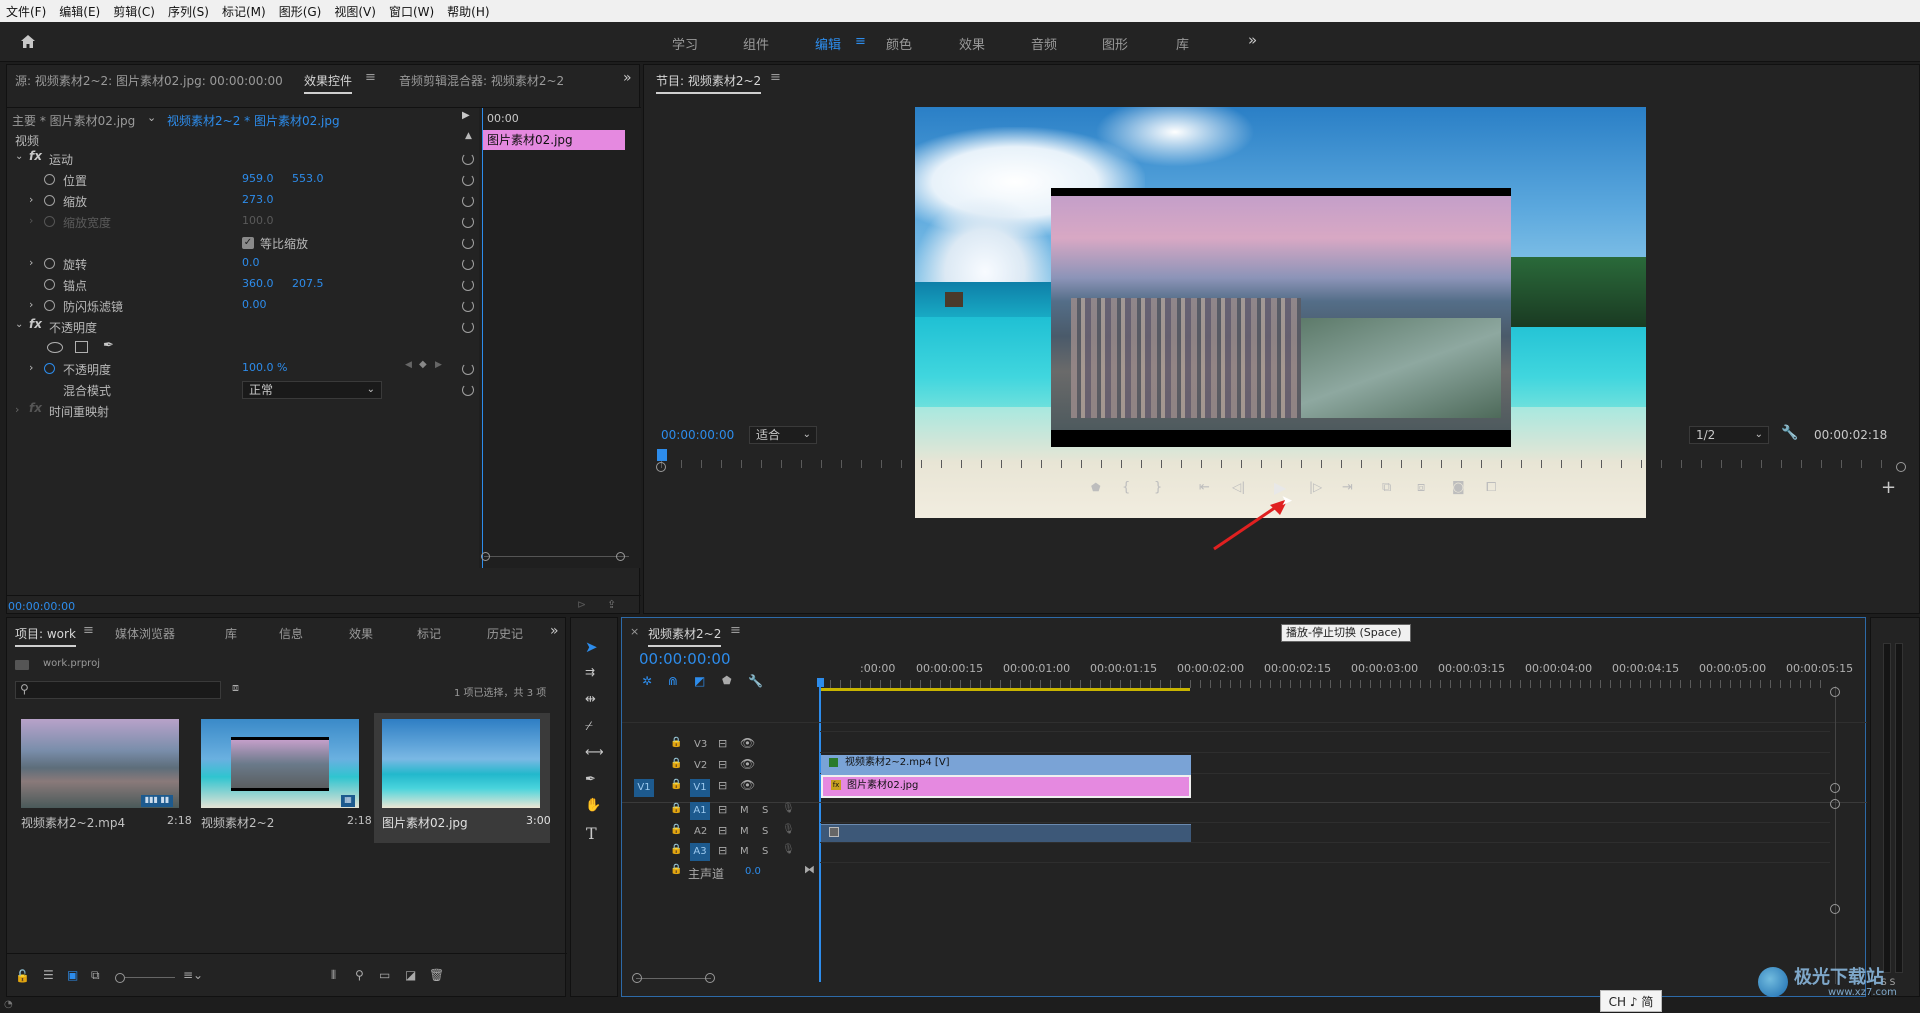  Describe the element at coordinates (438, 365) in the screenshot. I see `next-keyframe-icon: ▶` at that location.